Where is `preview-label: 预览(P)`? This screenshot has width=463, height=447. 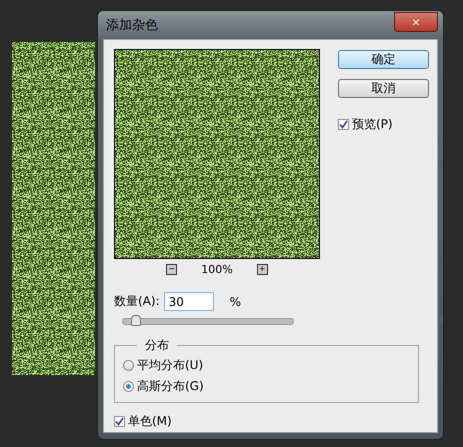 preview-label: 预览(P) is located at coordinates (372, 124).